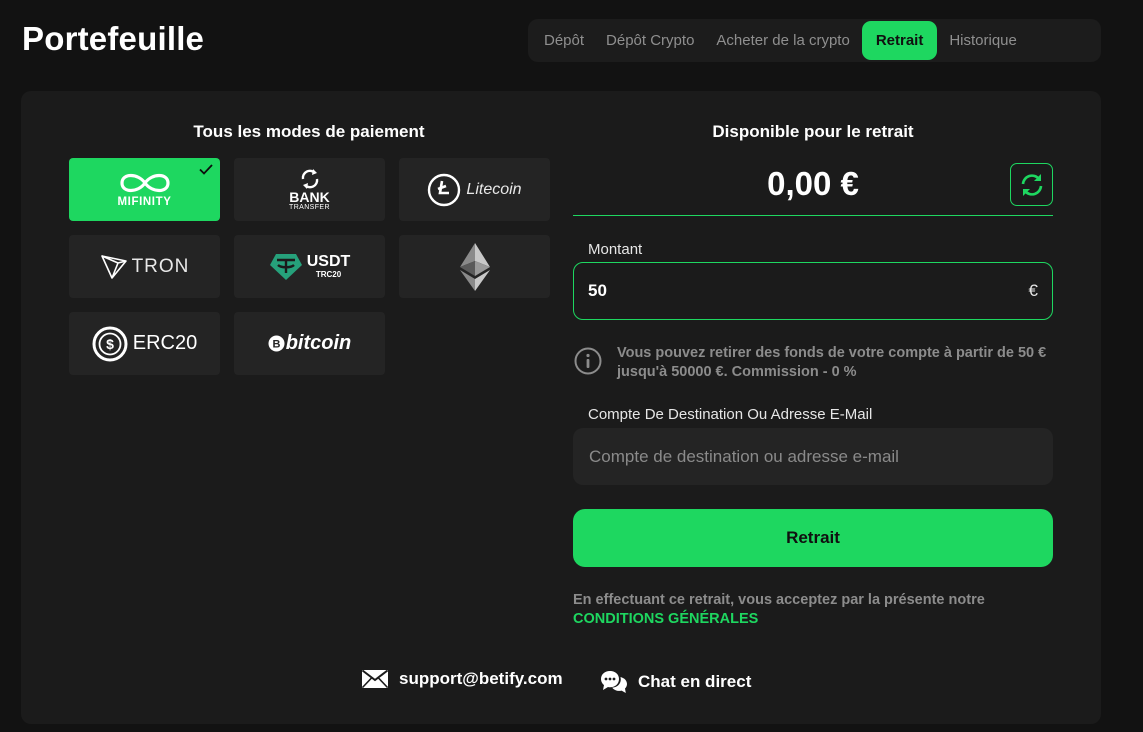 The width and height of the screenshot is (1143, 732). What do you see at coordinates (899, 40) in the screenshot?
I see `tab-withdraw: Retrait` at bounding box center [899, 40].